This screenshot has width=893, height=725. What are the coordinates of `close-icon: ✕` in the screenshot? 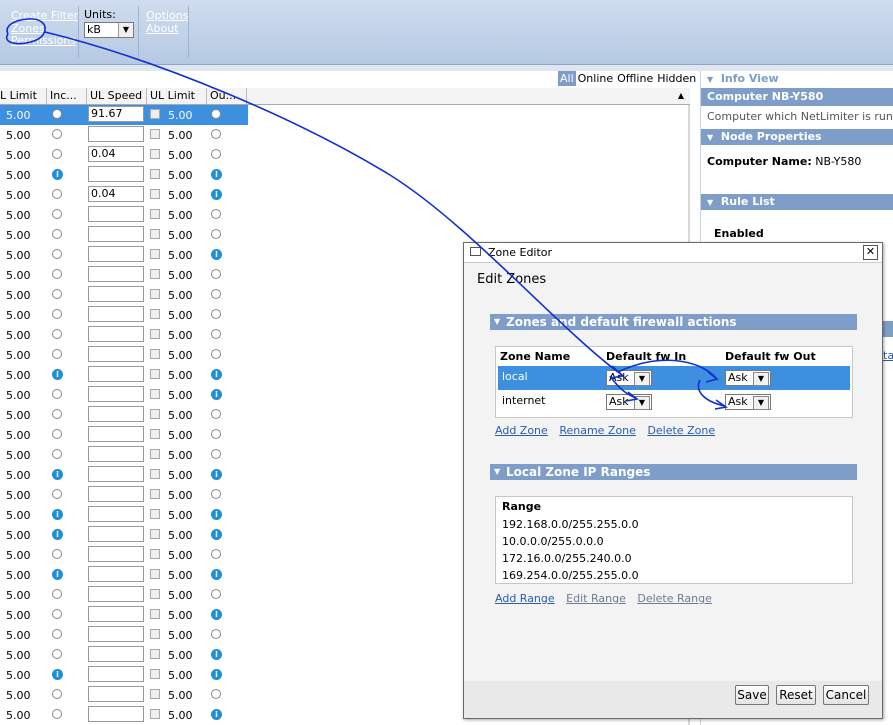 It's located at (870, 252).